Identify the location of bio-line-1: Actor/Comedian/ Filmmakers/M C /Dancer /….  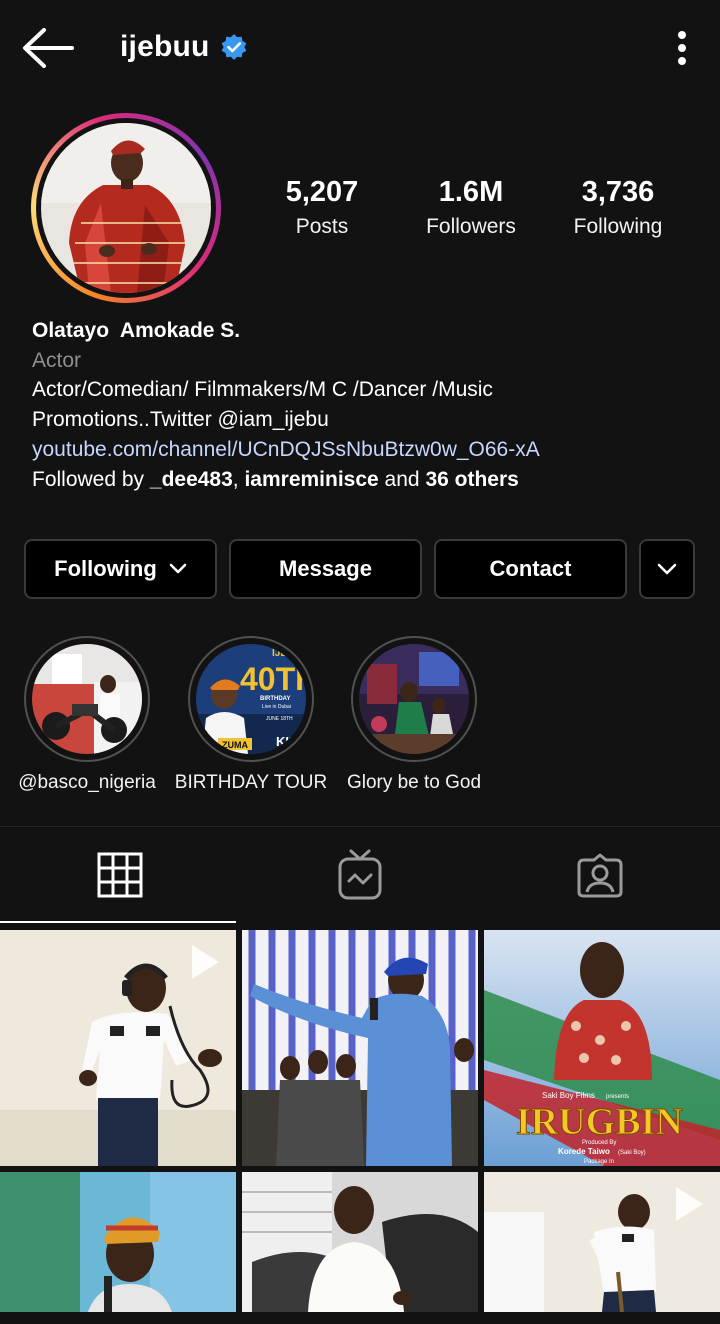
(262, 390).